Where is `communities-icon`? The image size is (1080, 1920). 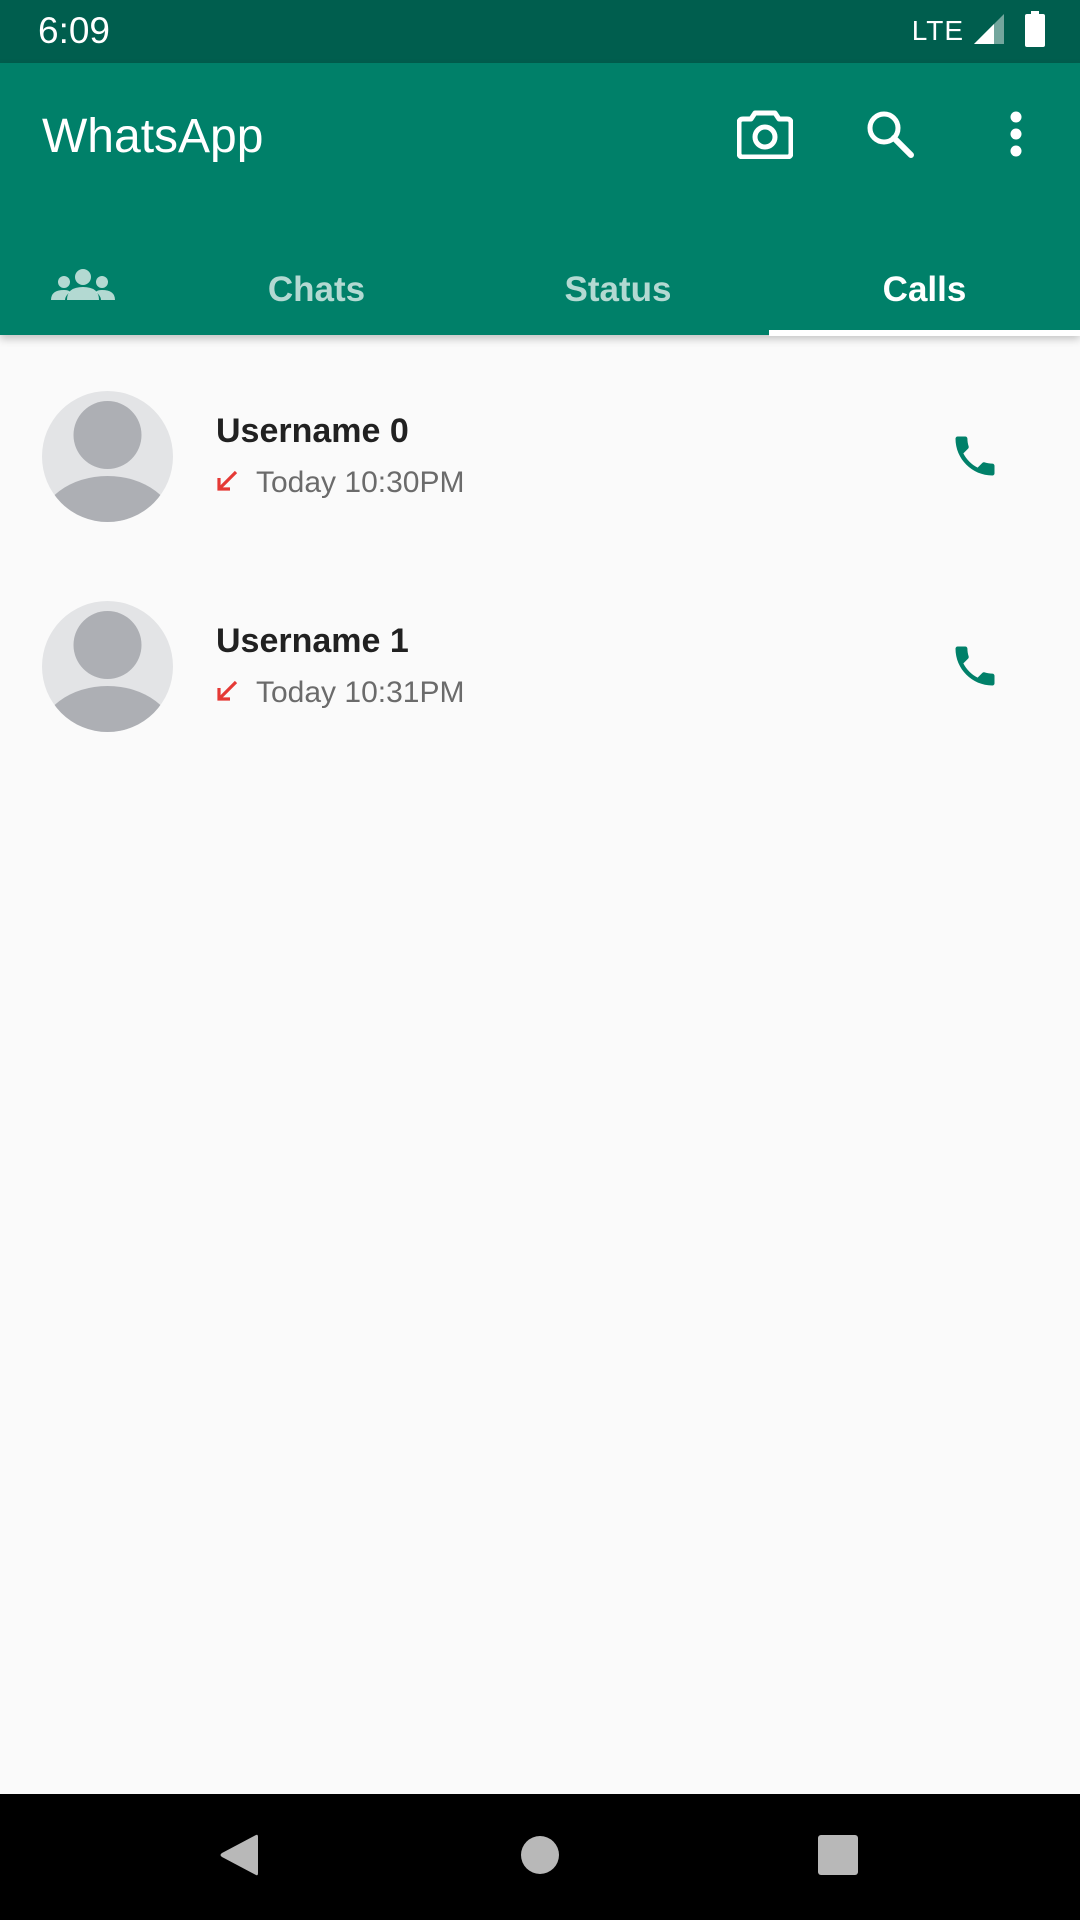 communities-icon is located at coordinates (83, 290).